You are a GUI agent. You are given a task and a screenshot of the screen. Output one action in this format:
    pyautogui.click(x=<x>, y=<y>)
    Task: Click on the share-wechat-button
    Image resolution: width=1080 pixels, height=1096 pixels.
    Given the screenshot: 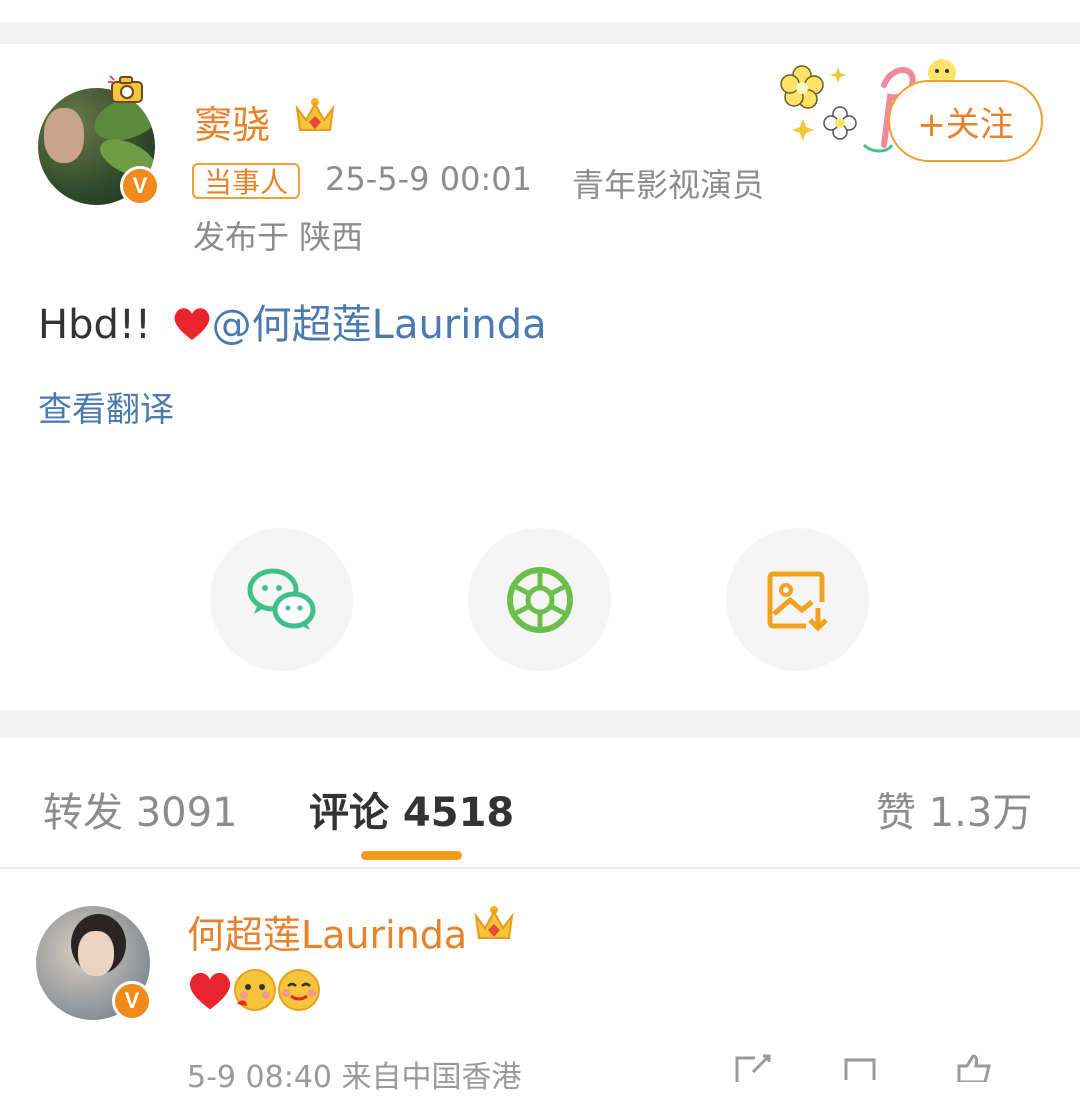 What is the action you would take?
    pyautogui.click(x=281, y=599)
    